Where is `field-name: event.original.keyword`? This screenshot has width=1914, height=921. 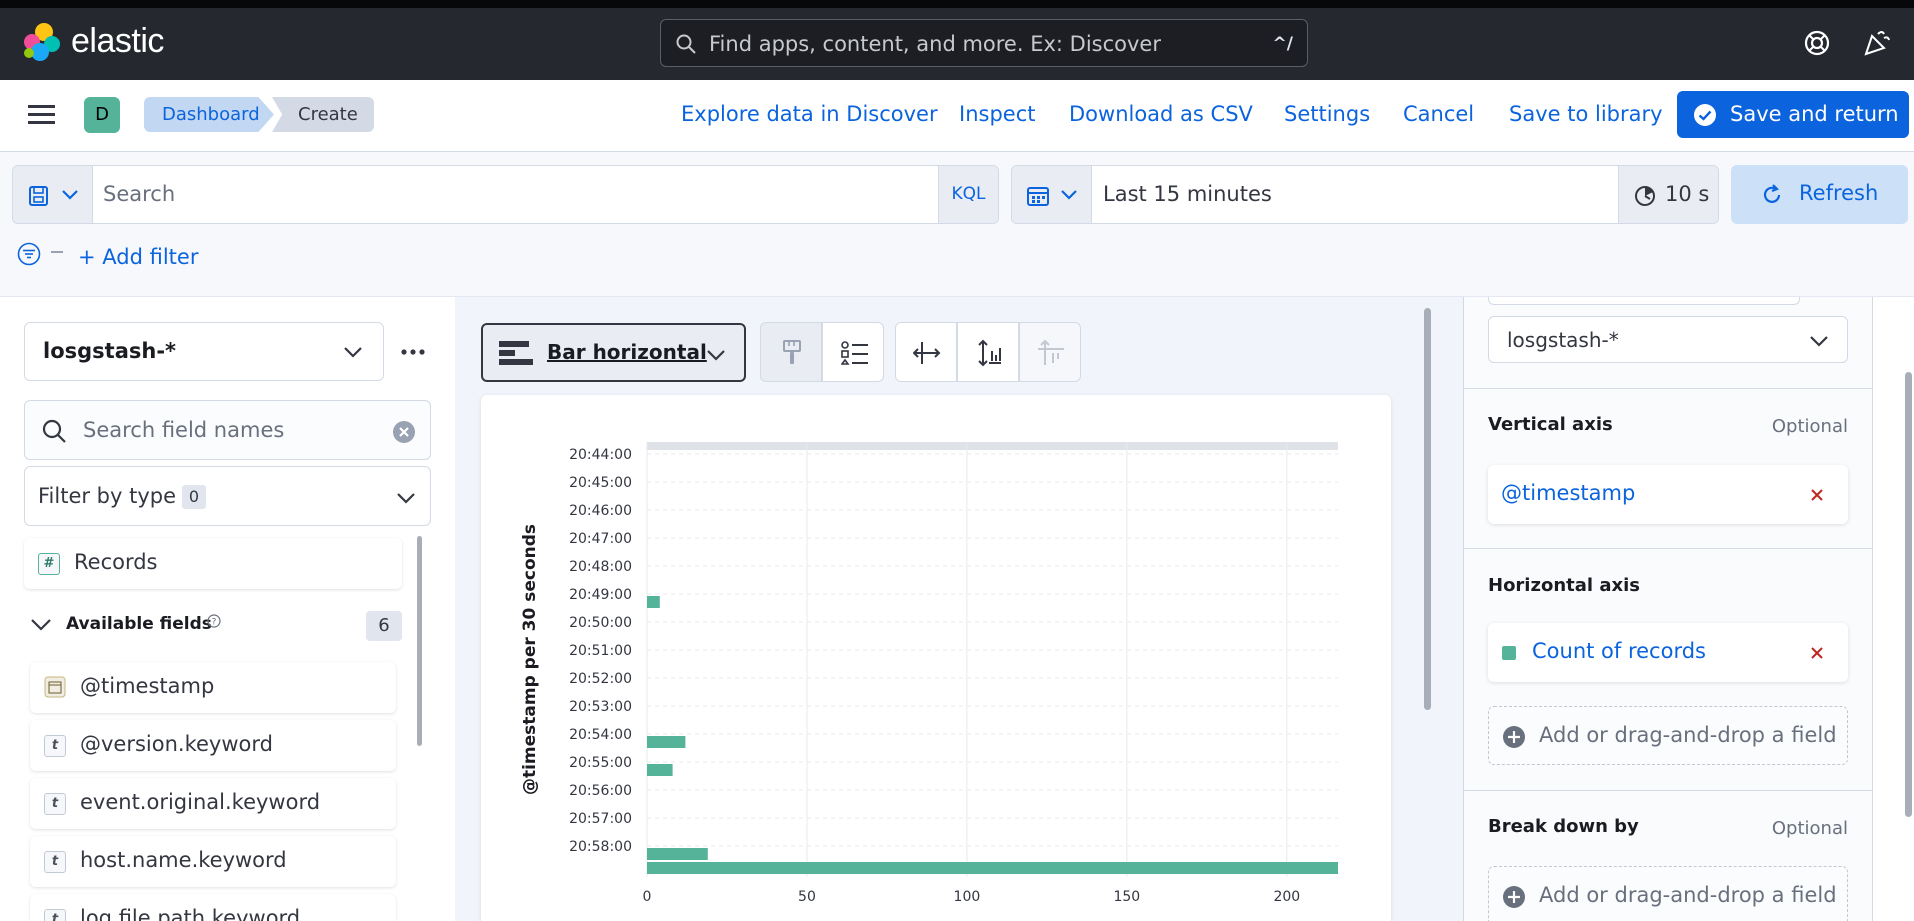
field-name: event.original.keyword is located at coordinates (200, 802).